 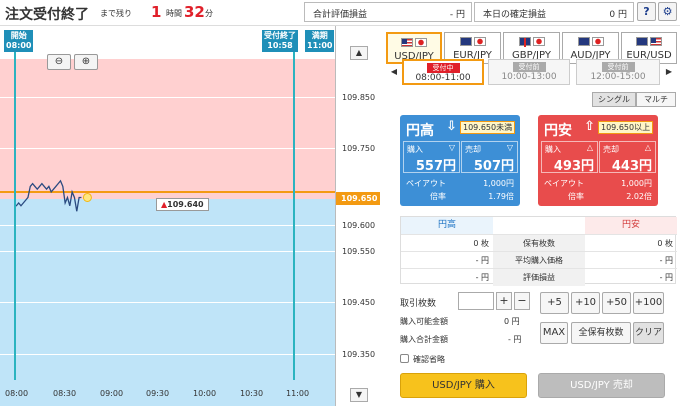 I want to click on table-row: 0 枚 保有枚数 0 枚, so click(x=539, y=243).